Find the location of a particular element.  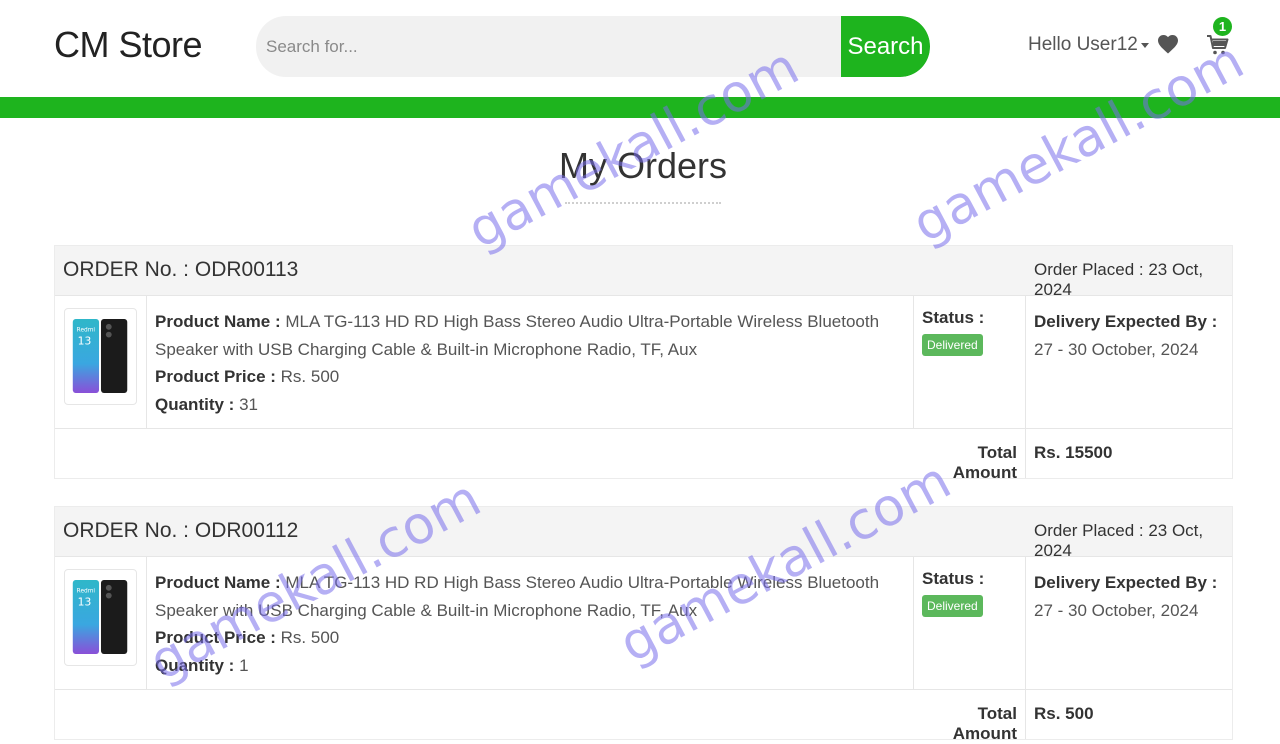

order-number: ORDER No. : ODR00112 is located at coordinates (181, 530).